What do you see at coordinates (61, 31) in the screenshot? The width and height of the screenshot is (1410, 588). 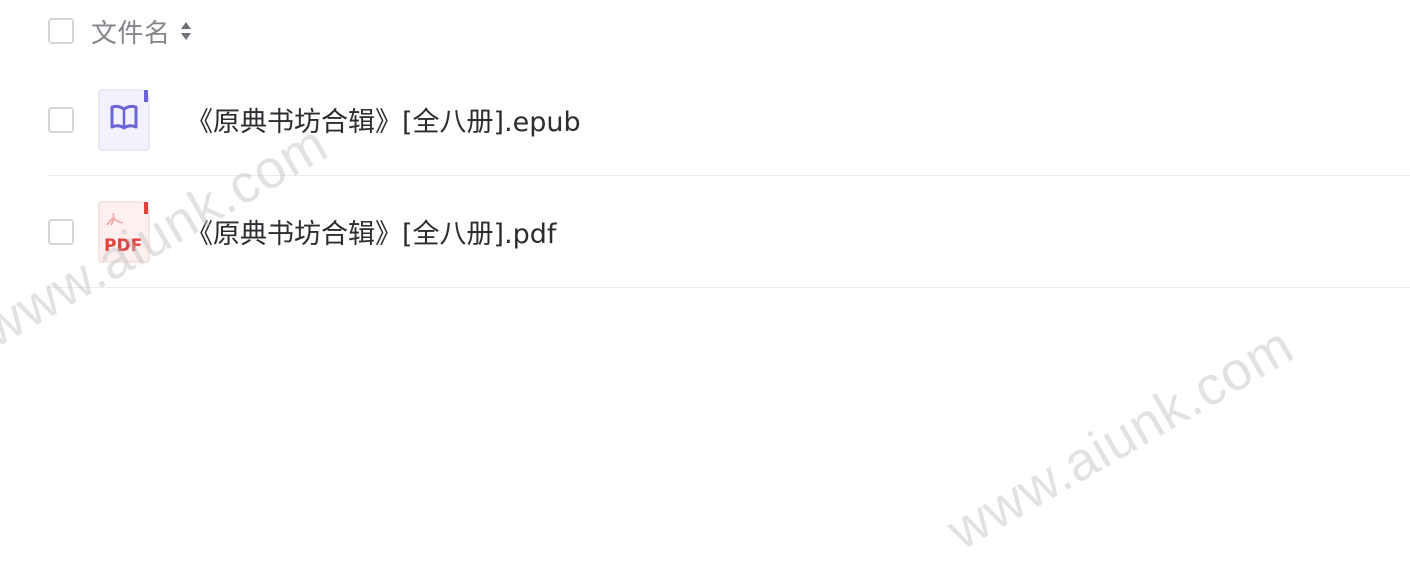 I see `select-all-checkbox` at bounding box center [61, 31].